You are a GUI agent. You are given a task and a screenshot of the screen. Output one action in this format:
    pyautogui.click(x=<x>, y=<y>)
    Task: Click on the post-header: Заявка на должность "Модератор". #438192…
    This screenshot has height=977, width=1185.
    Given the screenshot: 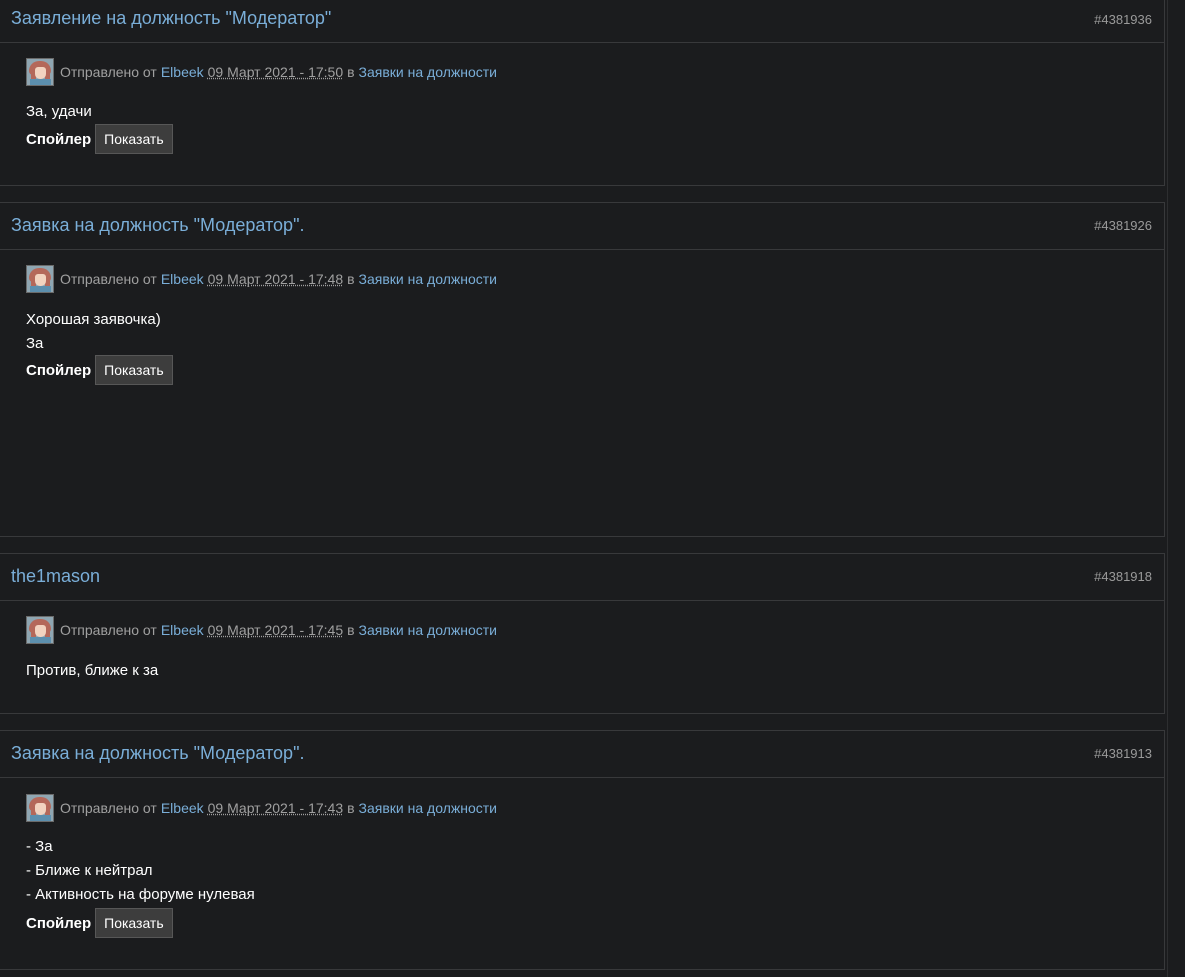 What is the action you would take?
    pyautogui.click(x=582, y=226)
    